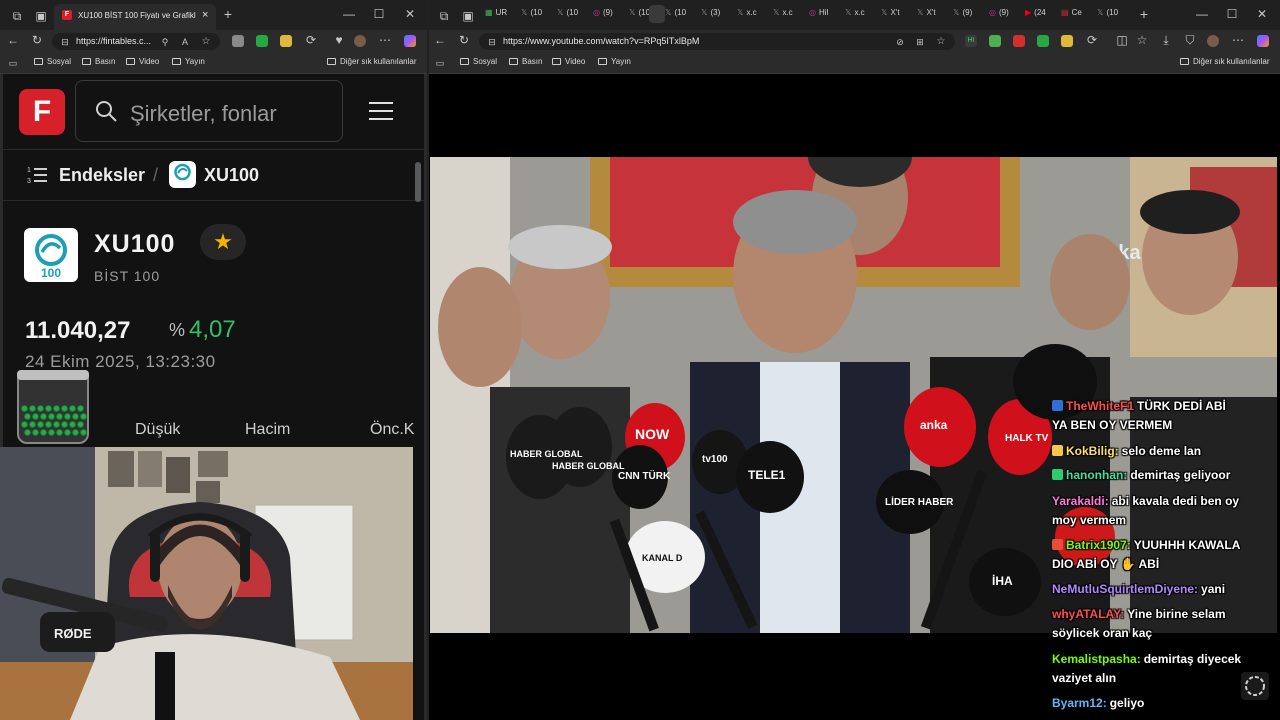  What do you see at coordinates (381, 111) in the screenshot?
I see `menu-icon` at bounding box center [381, 111].